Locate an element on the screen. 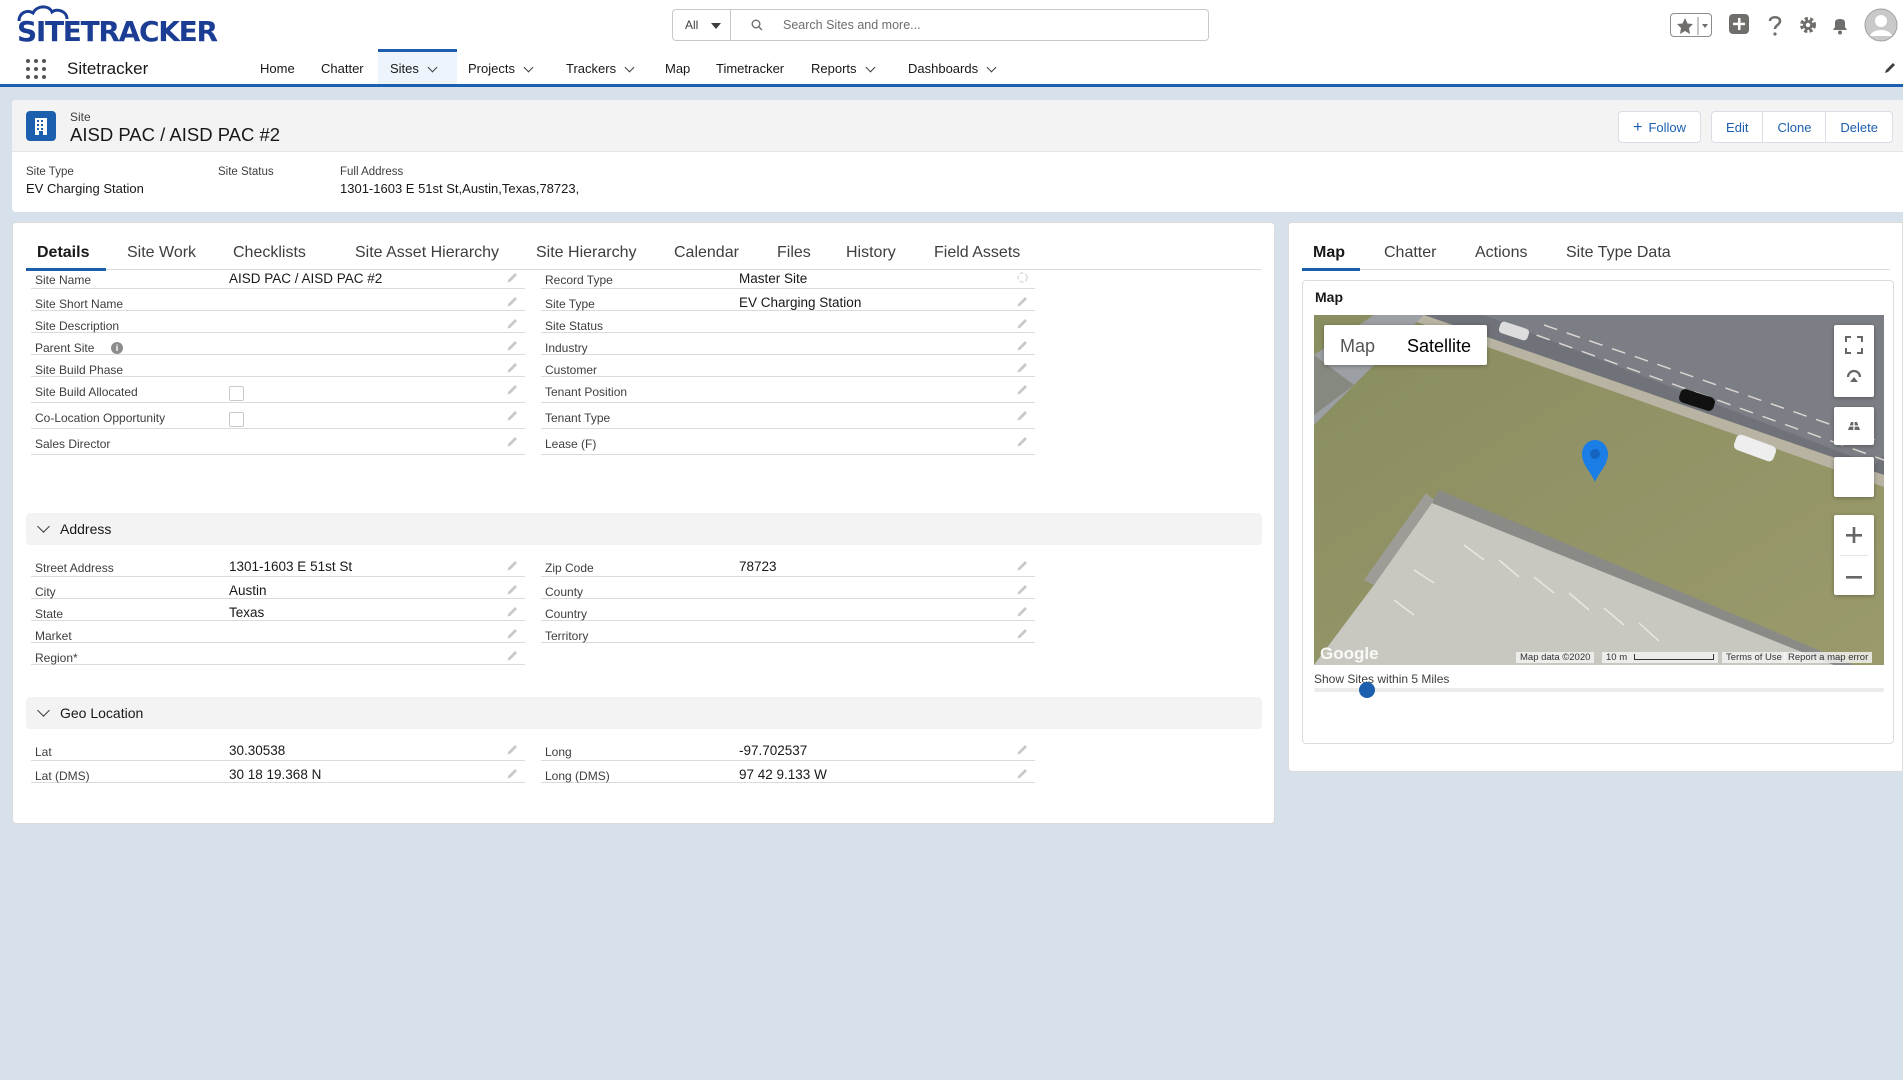  map-type-map-button: Map is located at coordinates (1357, 345).